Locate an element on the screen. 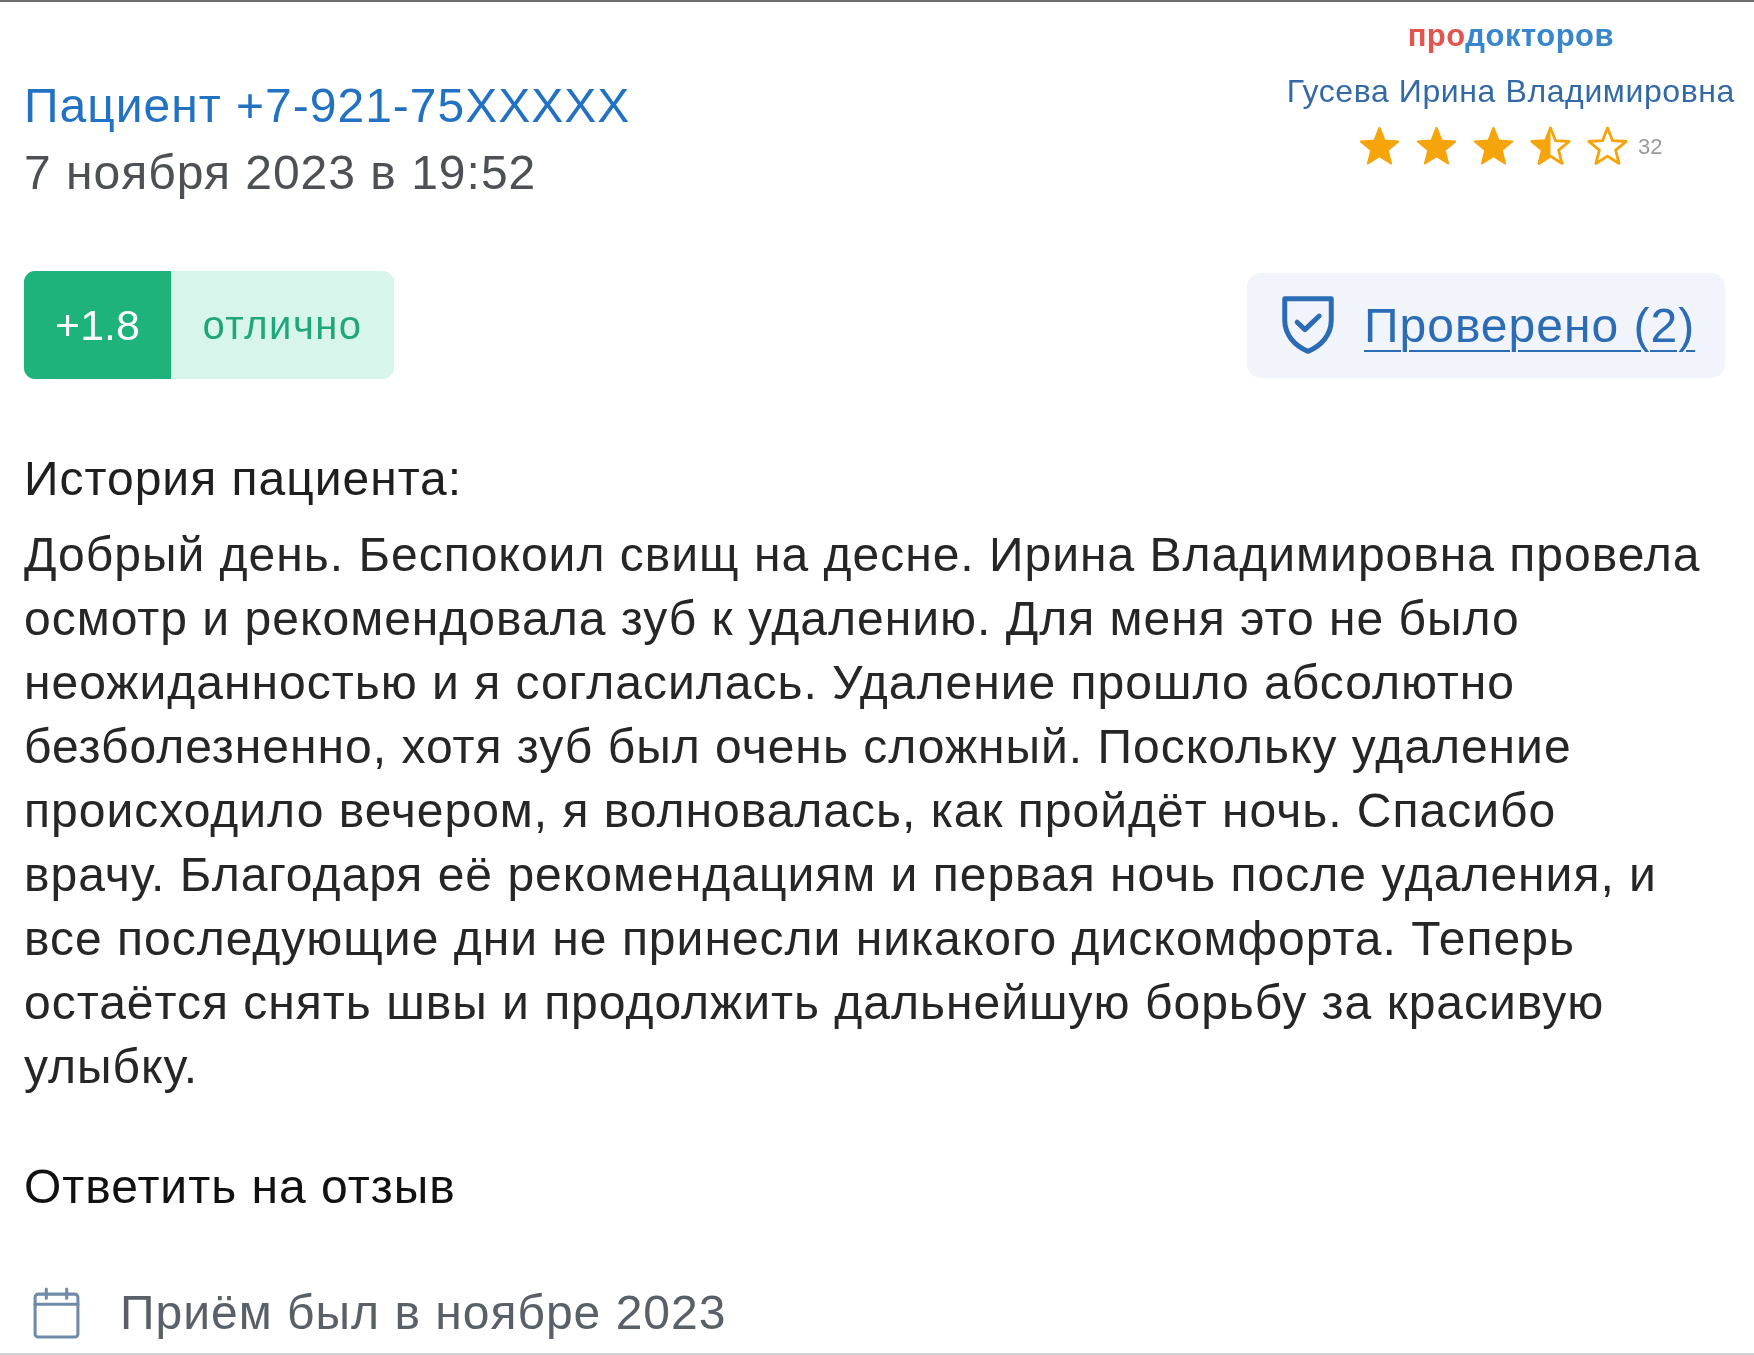 The height and width of the screenshot is (1355, 1754). review-date: 7 ноября 2023 в 19:52 is located at coordinates (280, 173).